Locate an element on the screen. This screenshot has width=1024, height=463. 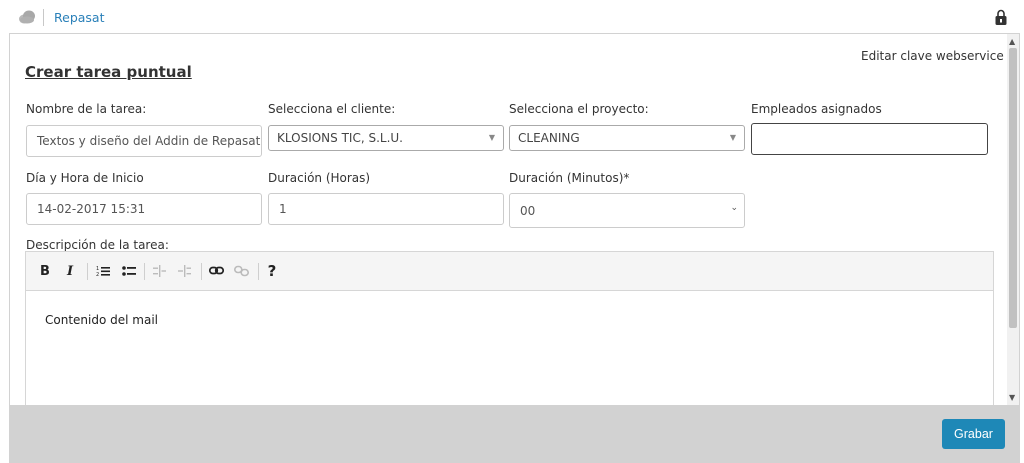
task-name-input: Textos y diseño del Addin de Repasat is located at coordinates (144, 141).